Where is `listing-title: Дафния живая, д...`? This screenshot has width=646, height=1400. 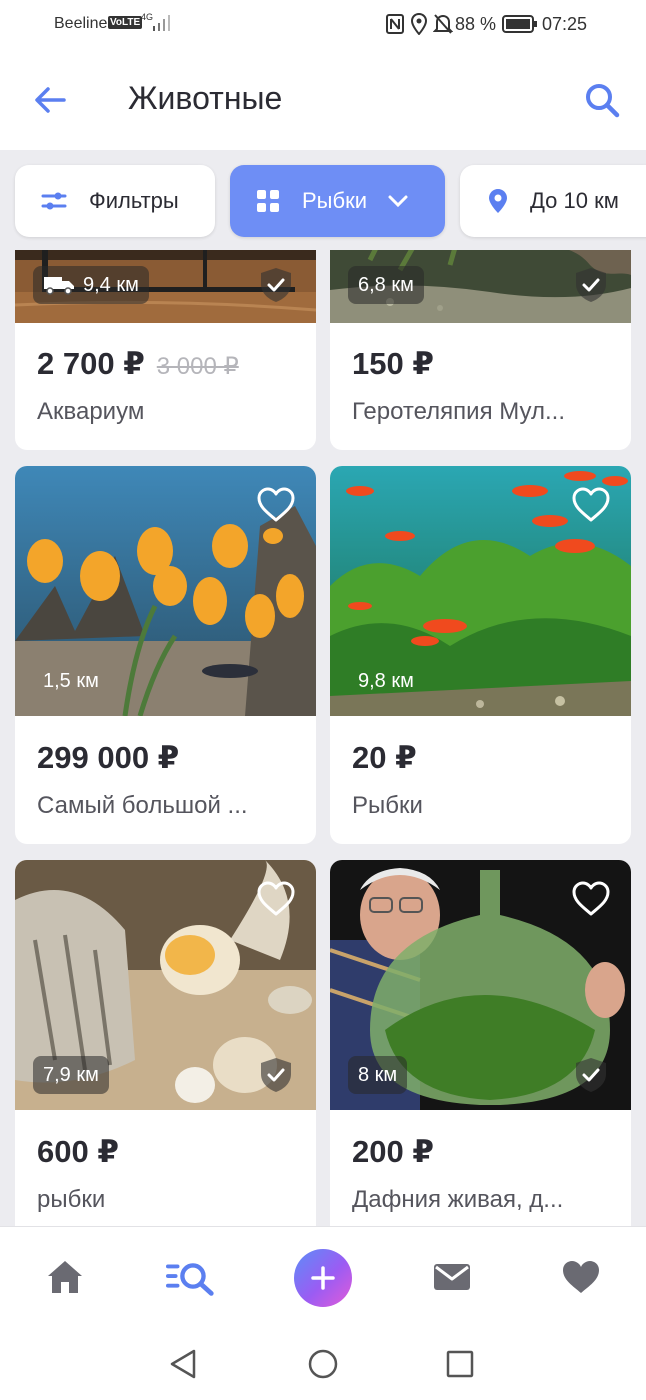 listing-title: Дафния живая, д... is located at coordinates (458, 1199).